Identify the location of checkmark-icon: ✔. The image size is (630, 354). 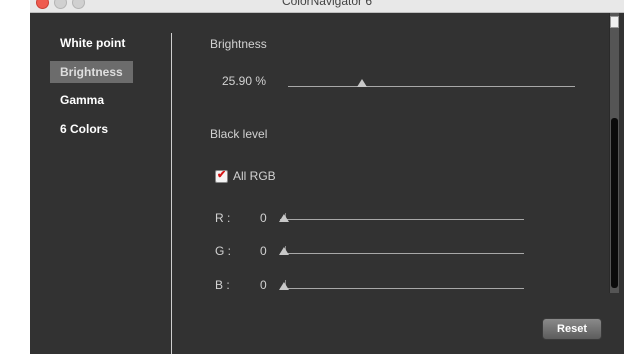
(222, 175).